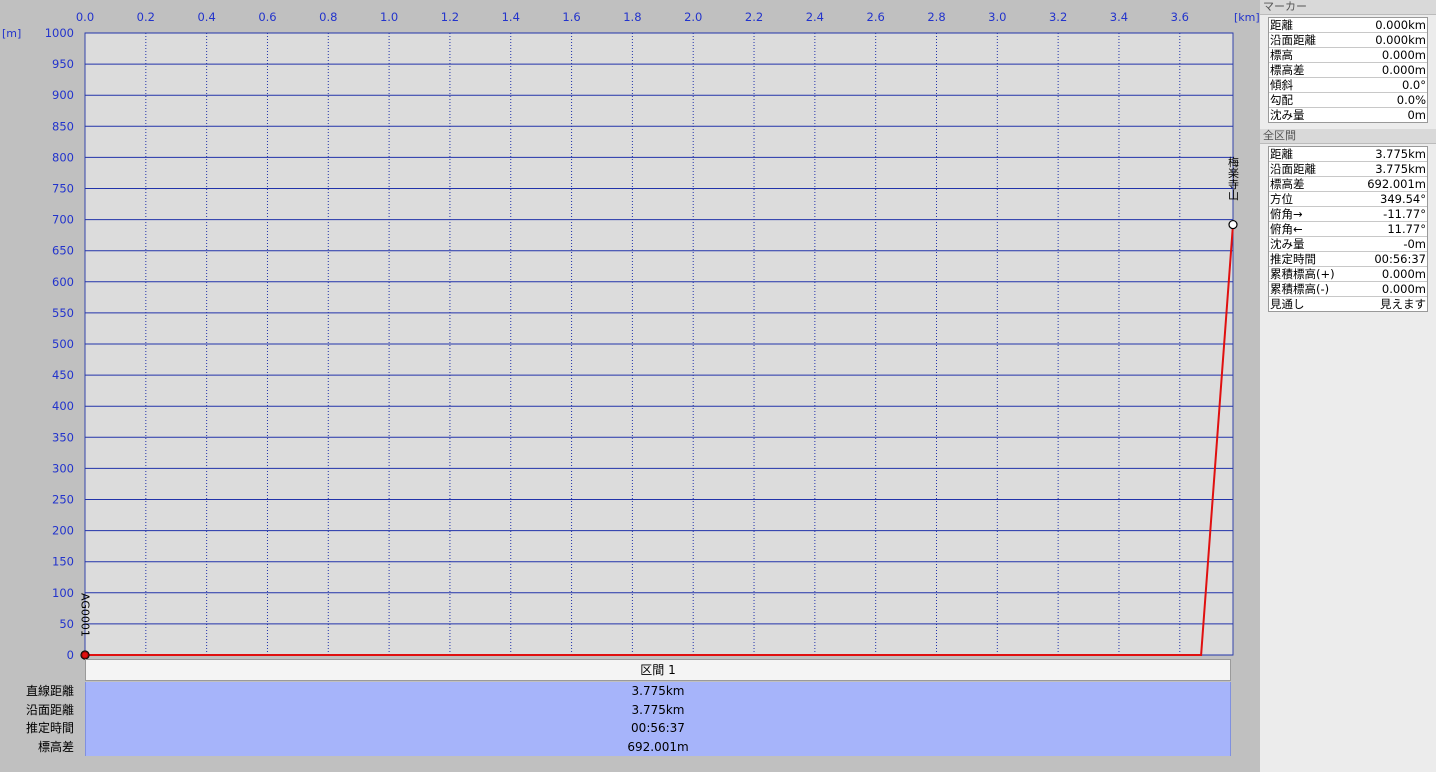 This screenshot has height=772, width=1436. Describe the element at coordinates (63, 375) in the screenshot. I see `y-tick-label: 450` at that location.